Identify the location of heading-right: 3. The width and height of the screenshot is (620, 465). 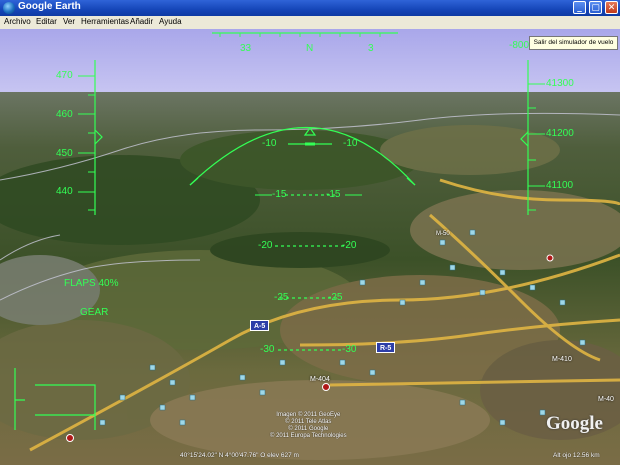
(371, 48).